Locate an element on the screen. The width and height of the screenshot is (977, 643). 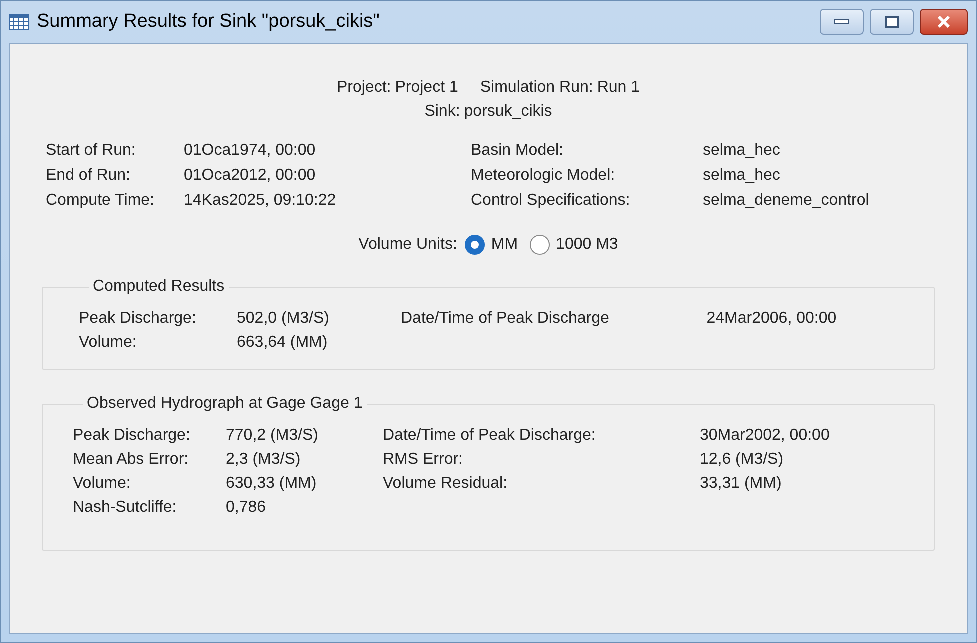
project-label: Project: is located at coordinates (364, 88).